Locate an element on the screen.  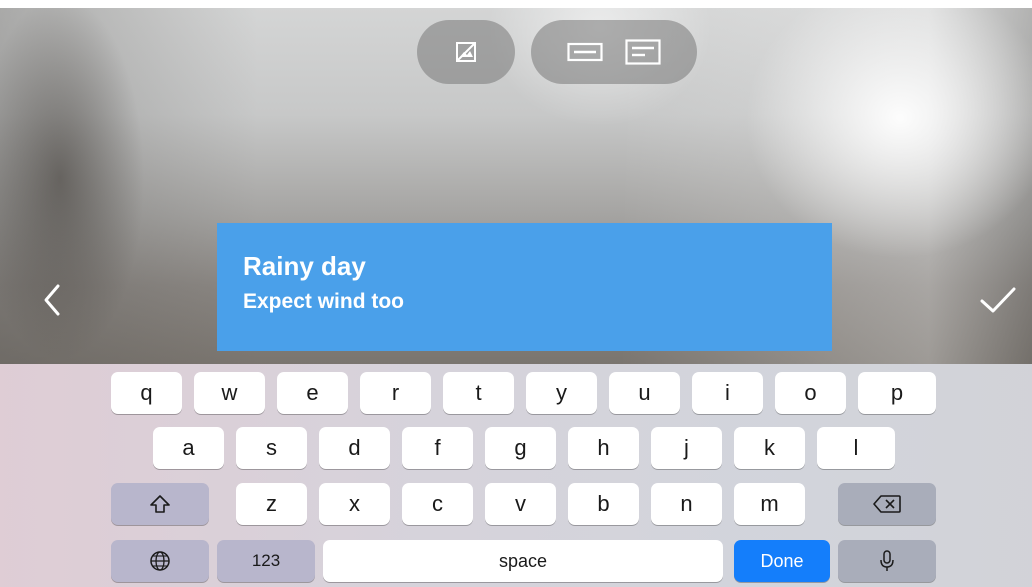
key-h: h is located at coordinates (603, 448).